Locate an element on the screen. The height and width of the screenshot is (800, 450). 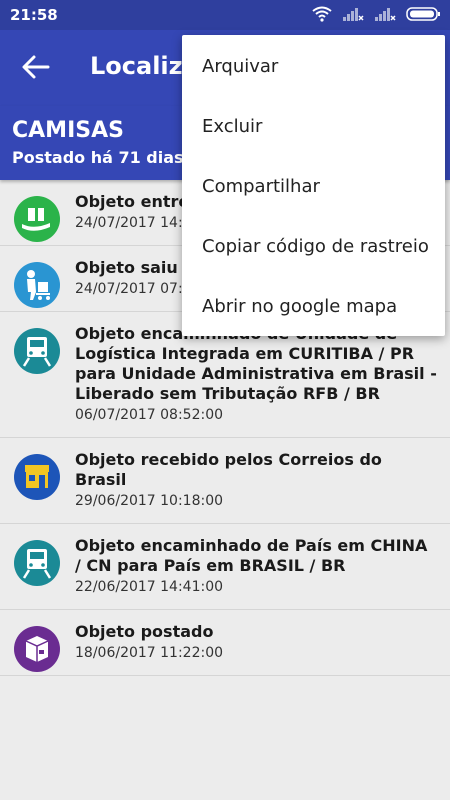
event-date: 22/06/2017 14:41:00 is located at coordinates (149, 587).